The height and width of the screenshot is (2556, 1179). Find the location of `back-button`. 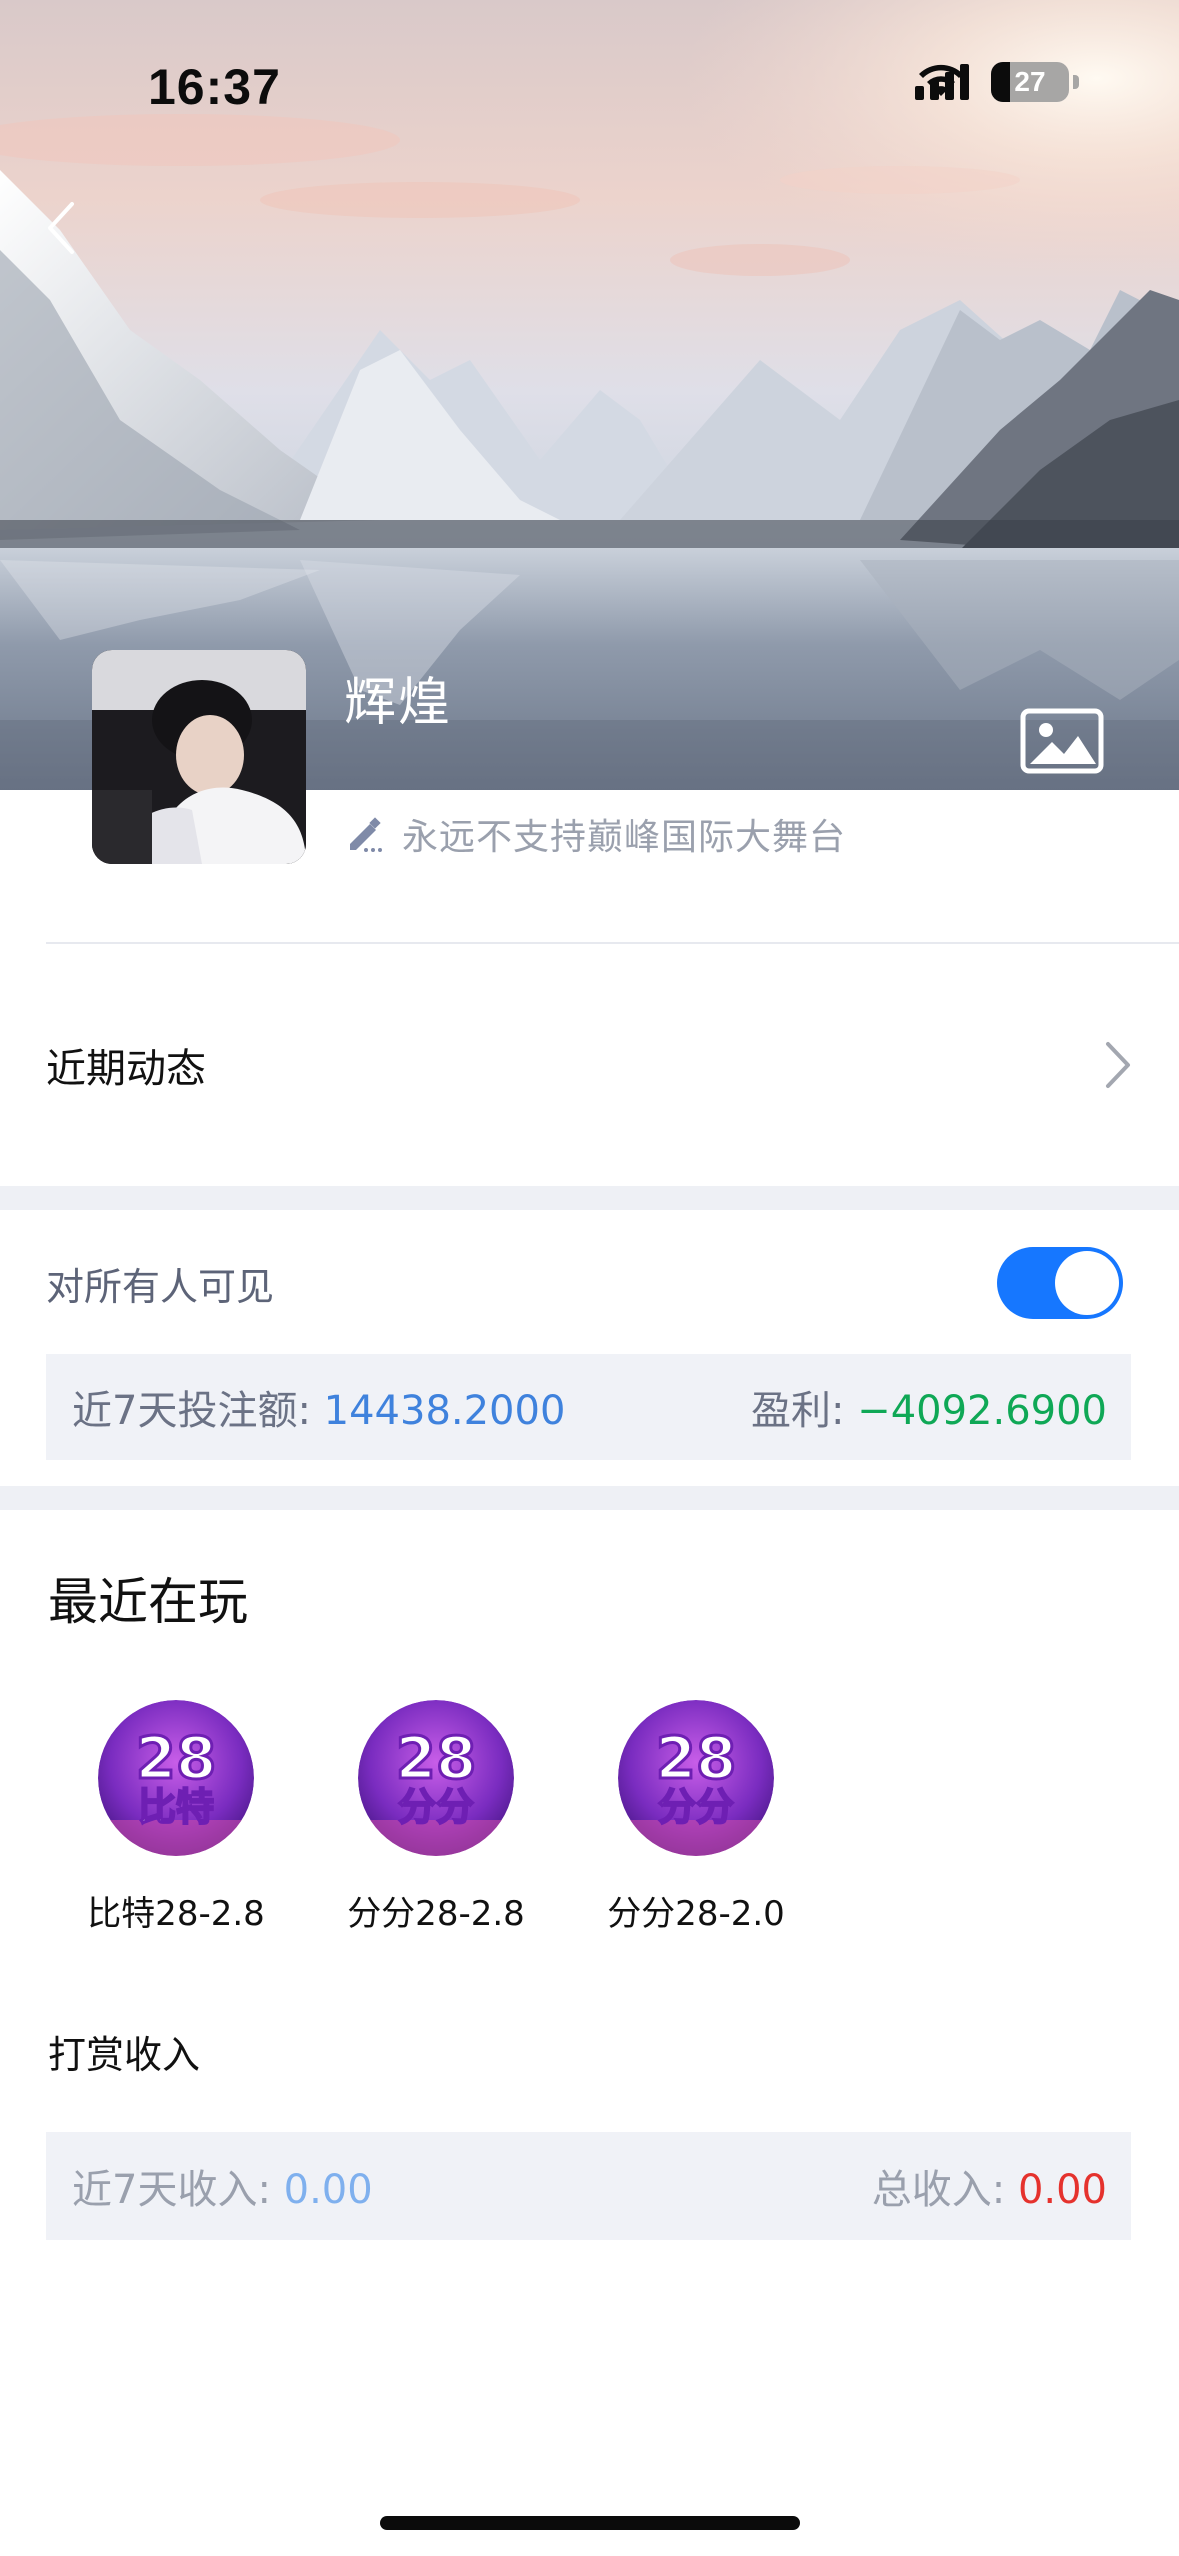

back-button is located at coordinates (74, 235).